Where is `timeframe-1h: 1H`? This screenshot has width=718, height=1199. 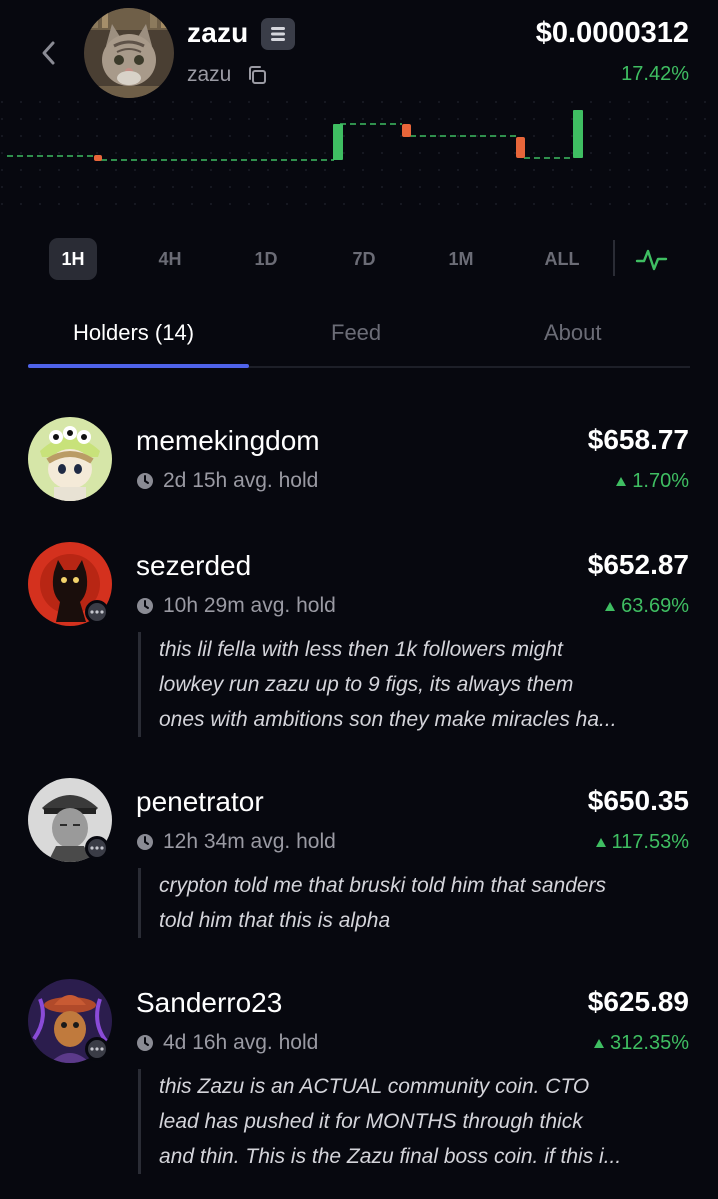 timeframe-1h: 1H is located at coordinates (73, 259).